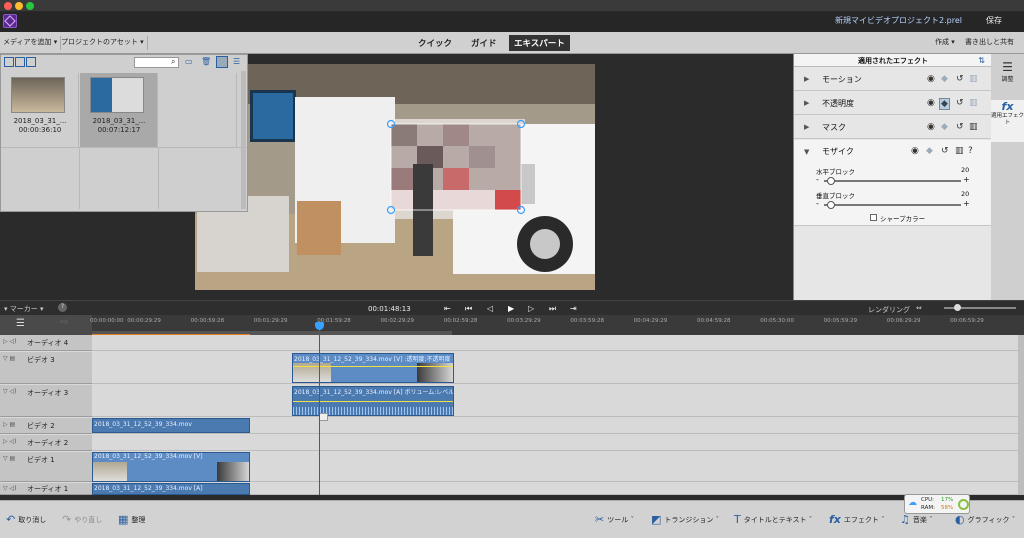  I want to click on increment-icon: +, so click(966, 203).